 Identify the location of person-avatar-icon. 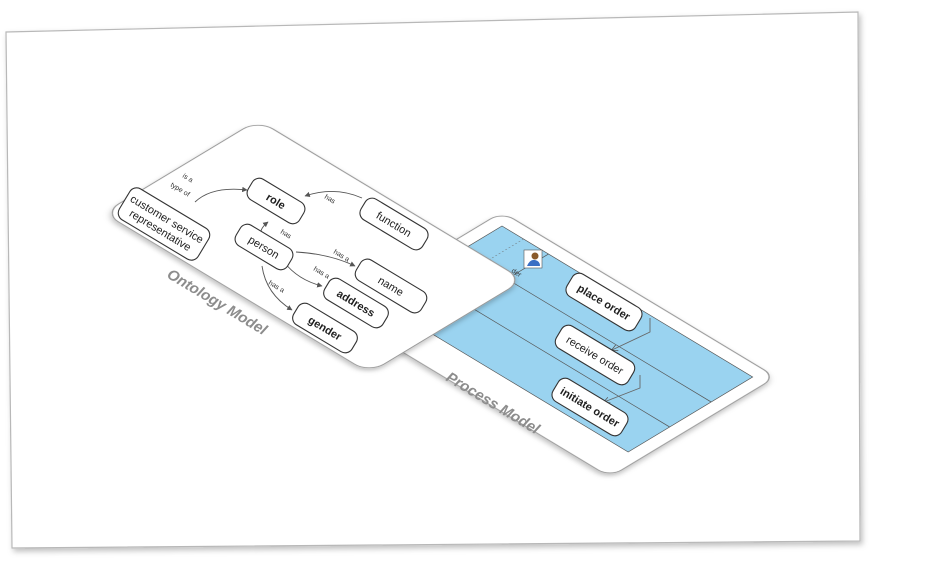
(533, 259).